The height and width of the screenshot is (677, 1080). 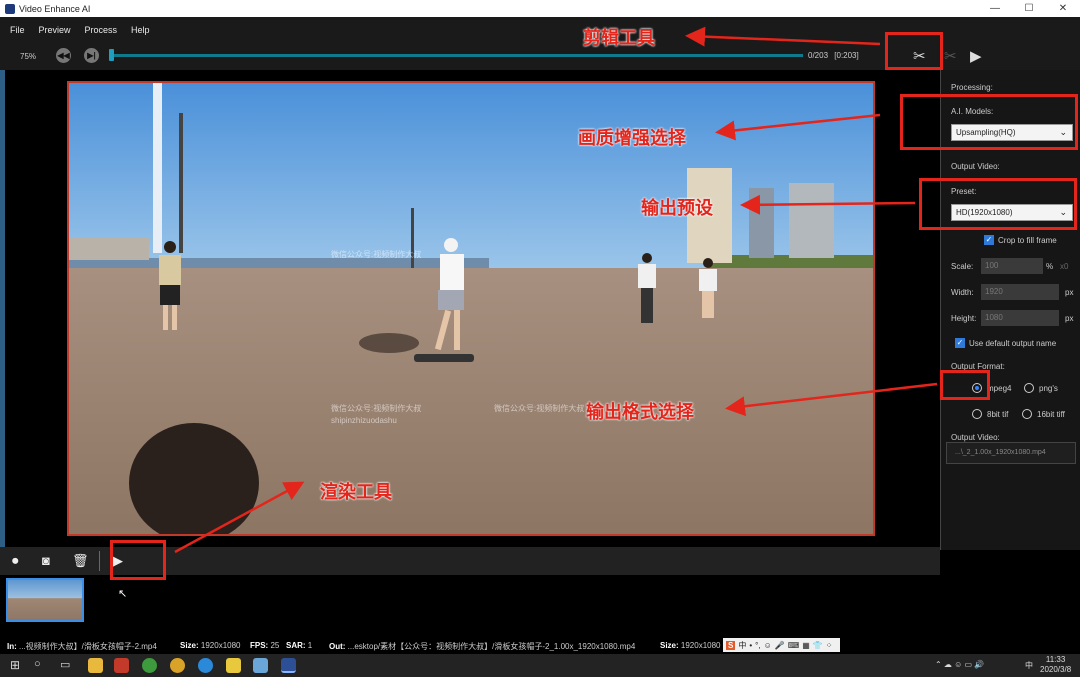 I want to click on fps-value: 25, so click(x=275, y=645).